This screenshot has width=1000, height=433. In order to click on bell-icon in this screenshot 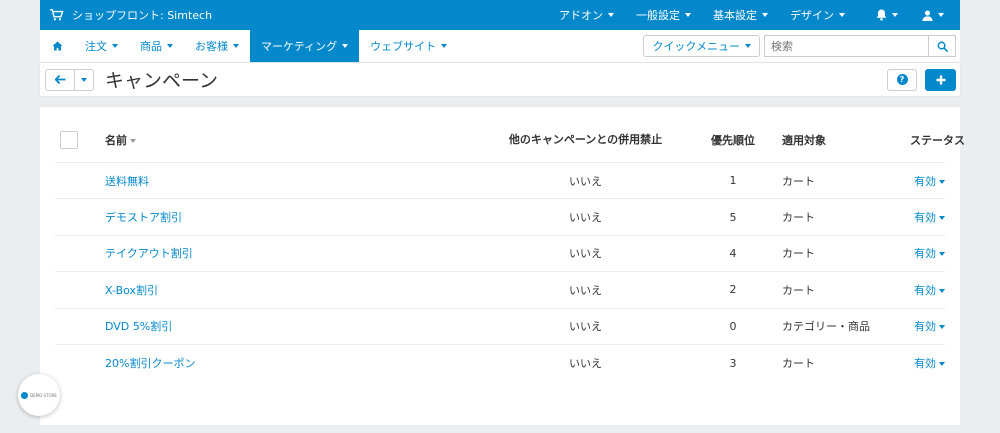, I will do `click(881, 15)`.